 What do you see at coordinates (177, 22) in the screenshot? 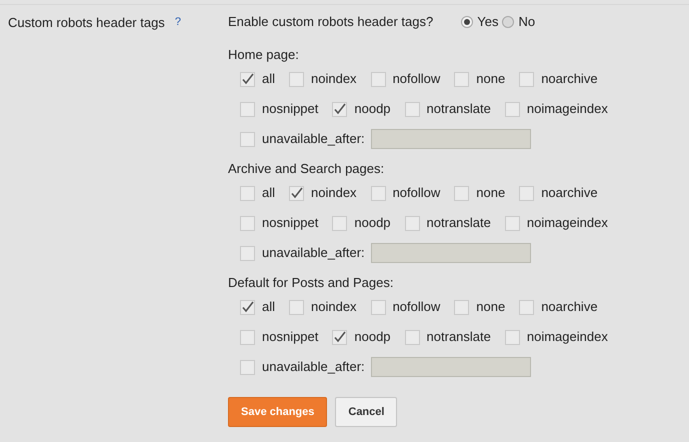
I see `help-link: ?` at bounding box center [177, 22].